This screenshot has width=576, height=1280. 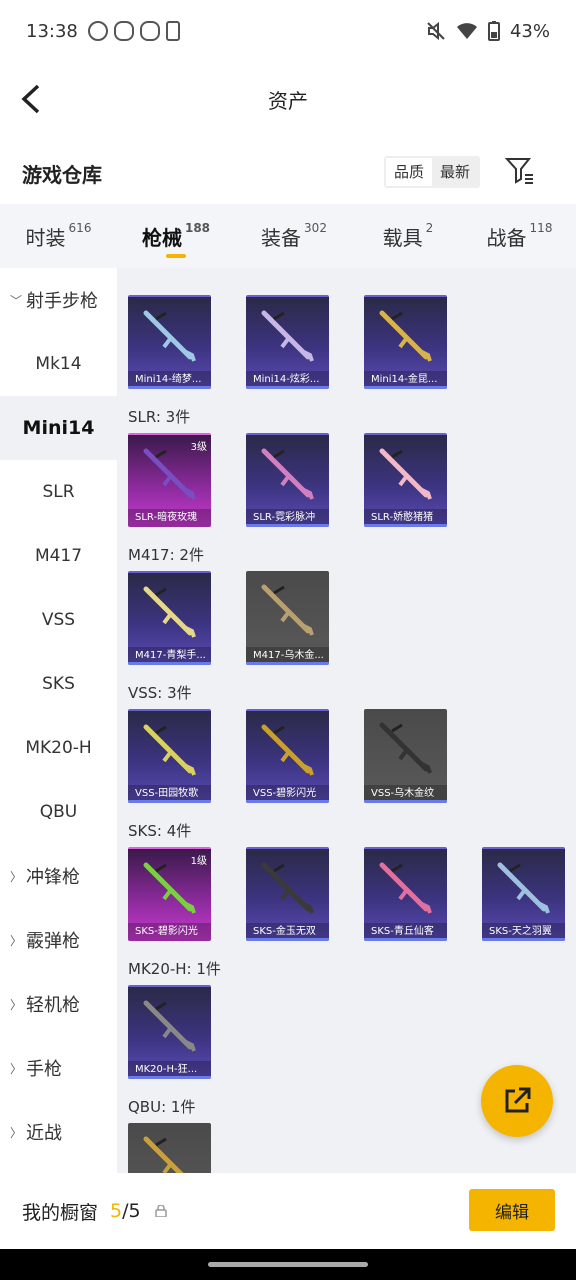 I want to click on level-badge: 1级, so click(x=198, y=861).